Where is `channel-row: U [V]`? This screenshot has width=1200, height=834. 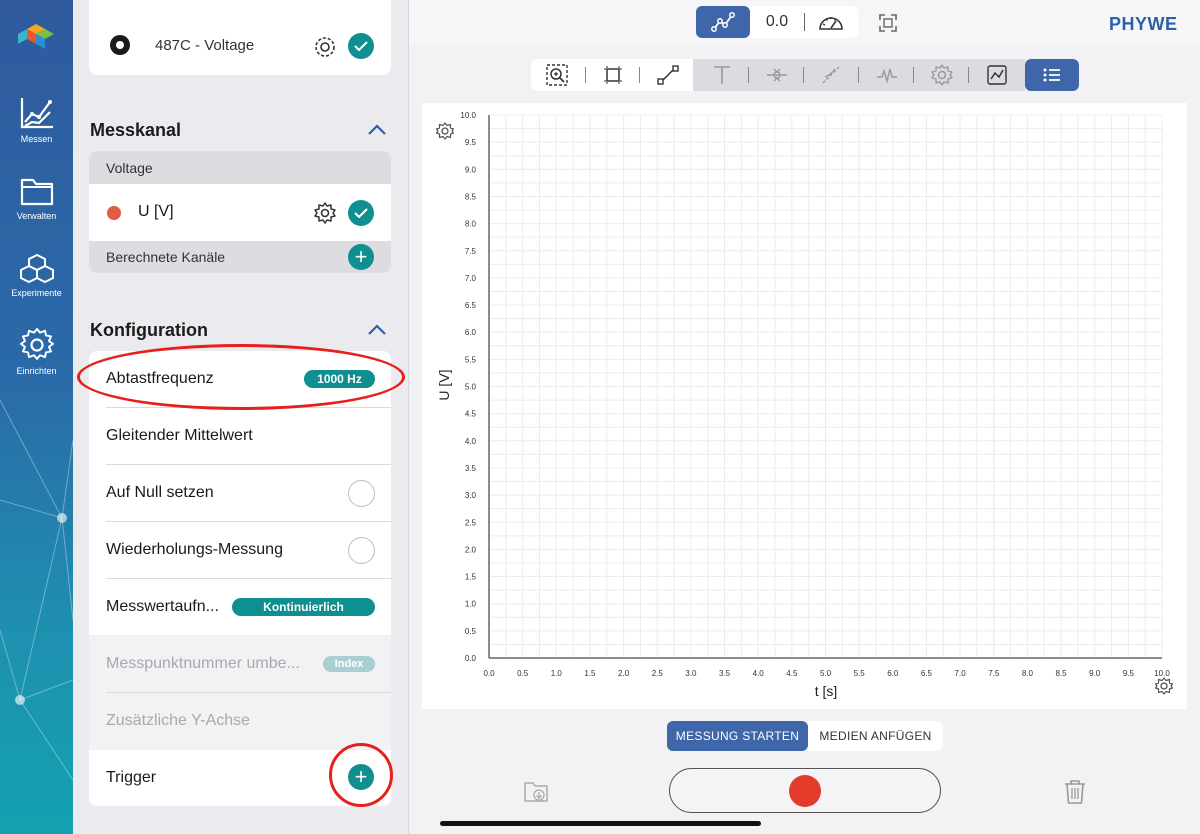
channel-row: U [V] is located at coordinates (240, 212).